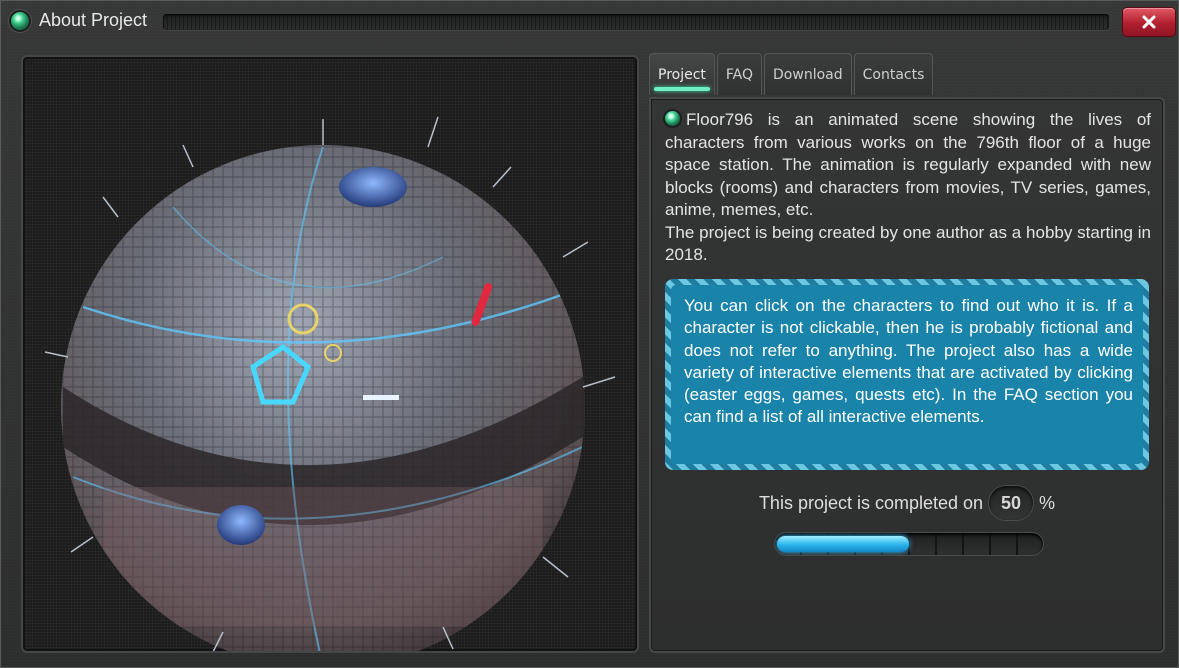  I want to click on completion-progress-fill, so click(843, 544).